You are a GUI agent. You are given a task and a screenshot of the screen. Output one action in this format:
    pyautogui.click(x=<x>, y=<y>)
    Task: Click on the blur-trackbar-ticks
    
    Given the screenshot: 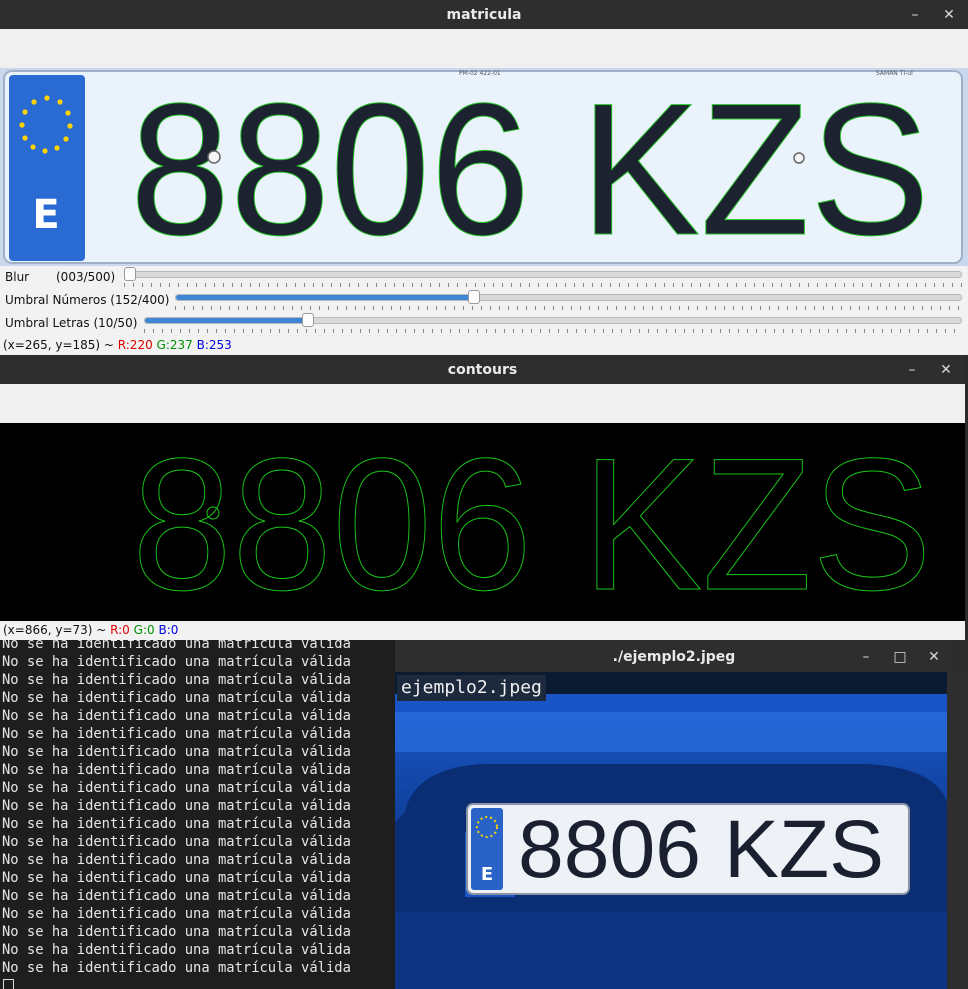 What is the action you would take?
    pyautogui.click(x=543, y=285)
    